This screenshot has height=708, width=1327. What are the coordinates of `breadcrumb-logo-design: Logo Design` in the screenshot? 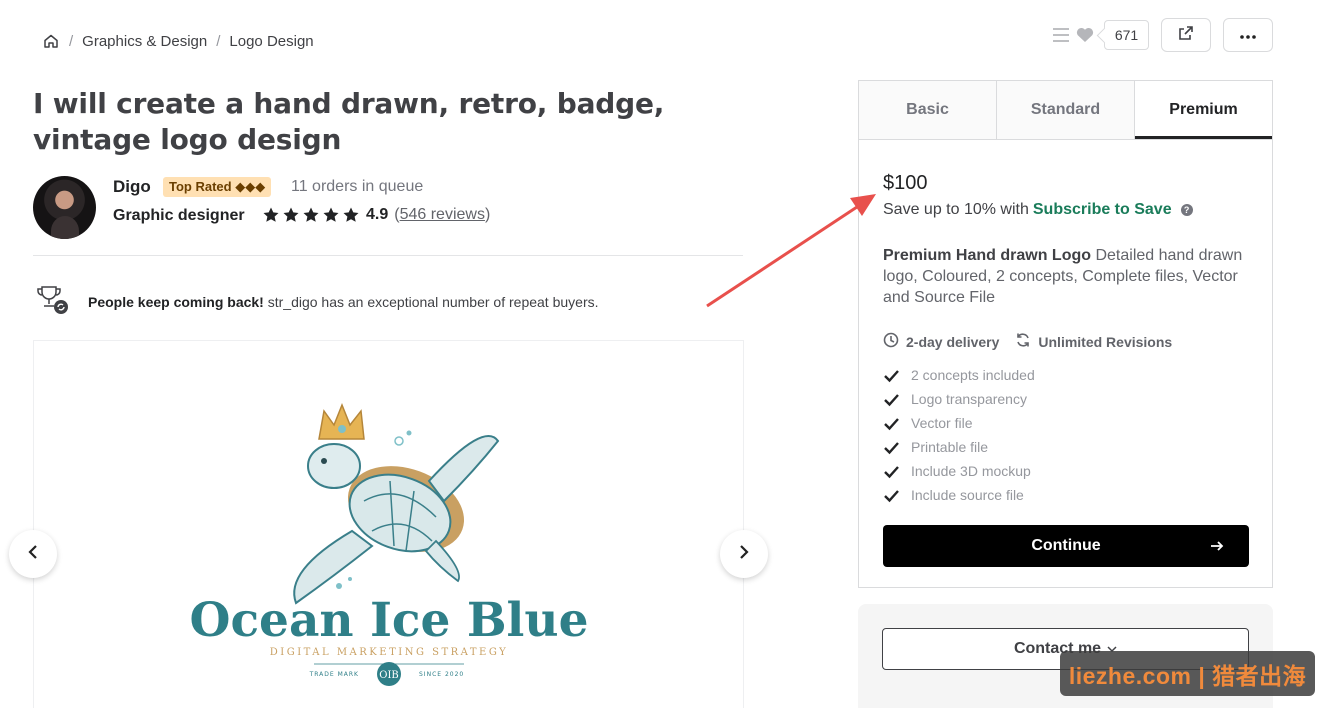 It's located at (271, 41).